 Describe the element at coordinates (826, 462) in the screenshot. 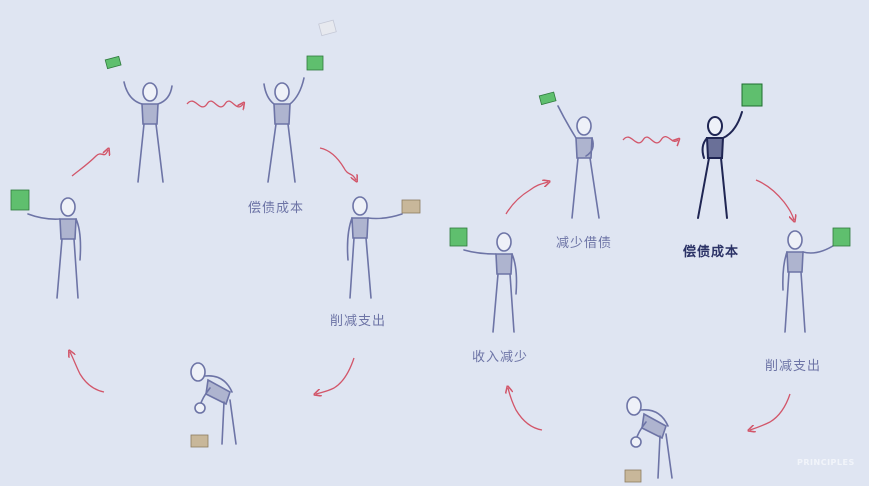

I see `principles-logo: PRINCIPLES` at that location.